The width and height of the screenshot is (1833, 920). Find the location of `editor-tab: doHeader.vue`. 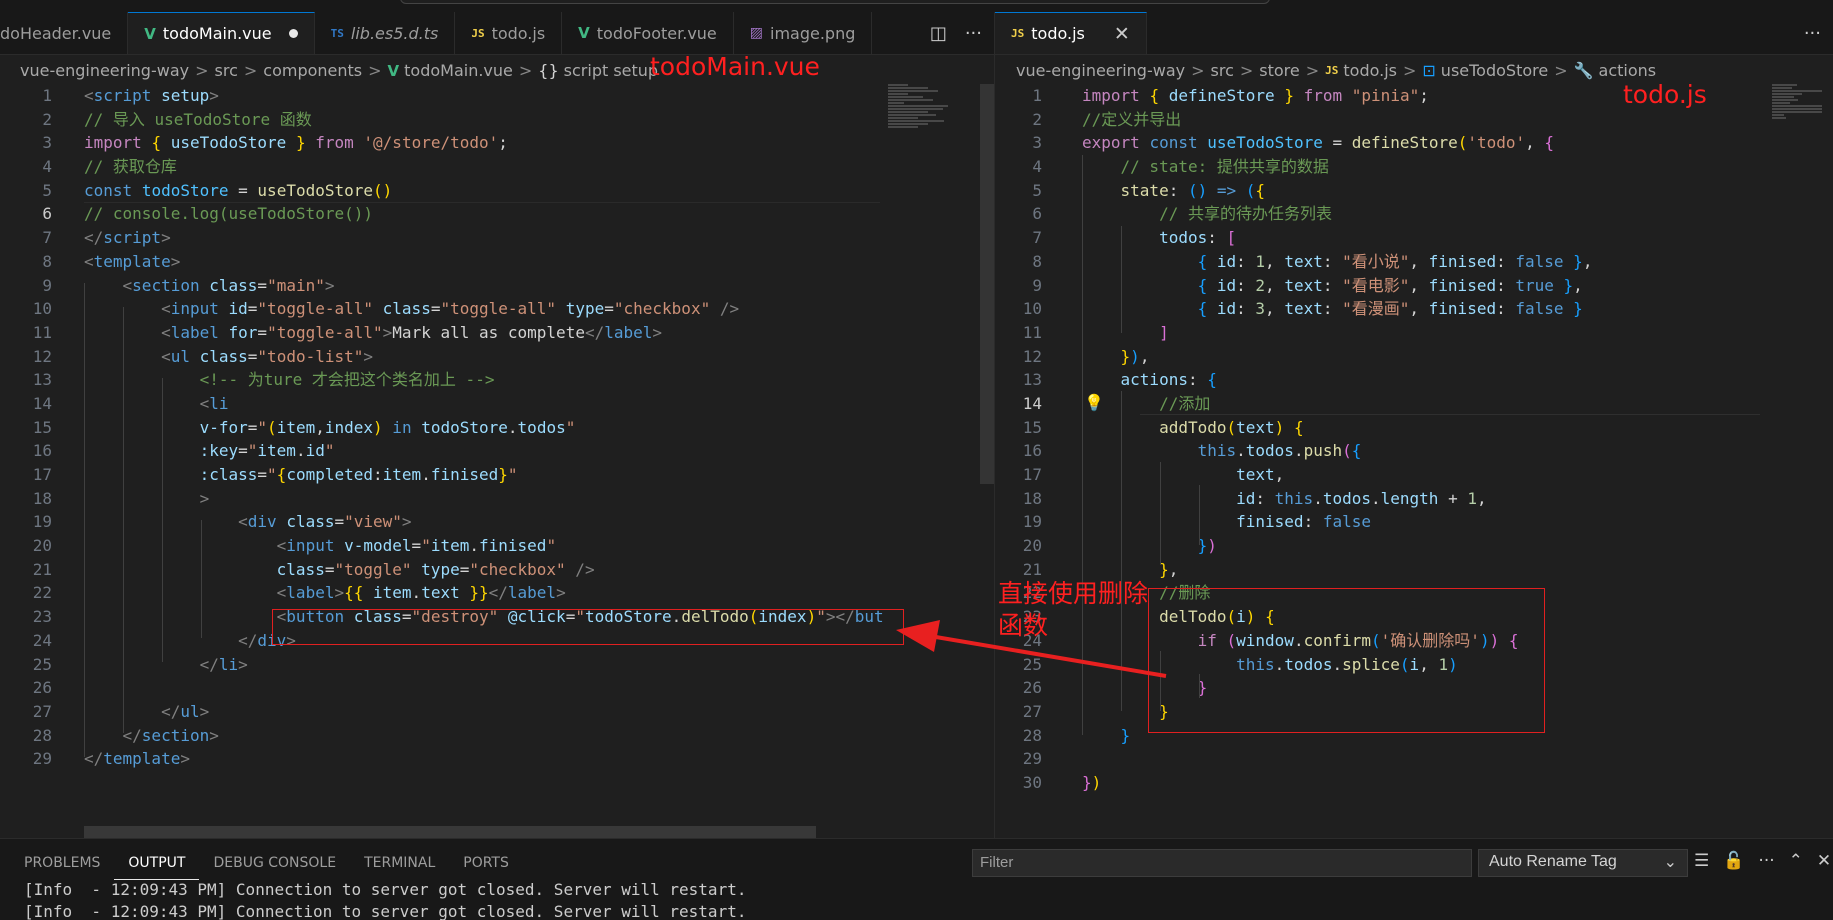

editor-tab: doHeader.vue is located at coordinates (64, 33).